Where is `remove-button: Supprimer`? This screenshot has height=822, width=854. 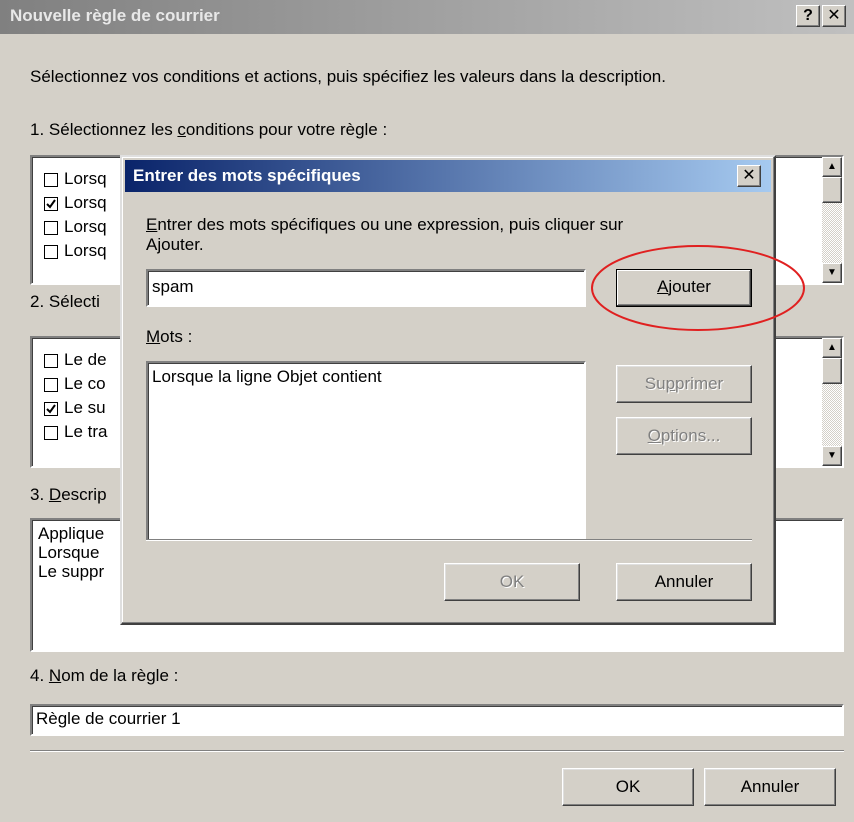
remove-button: Supprimer is located at coordinates (684, 384).